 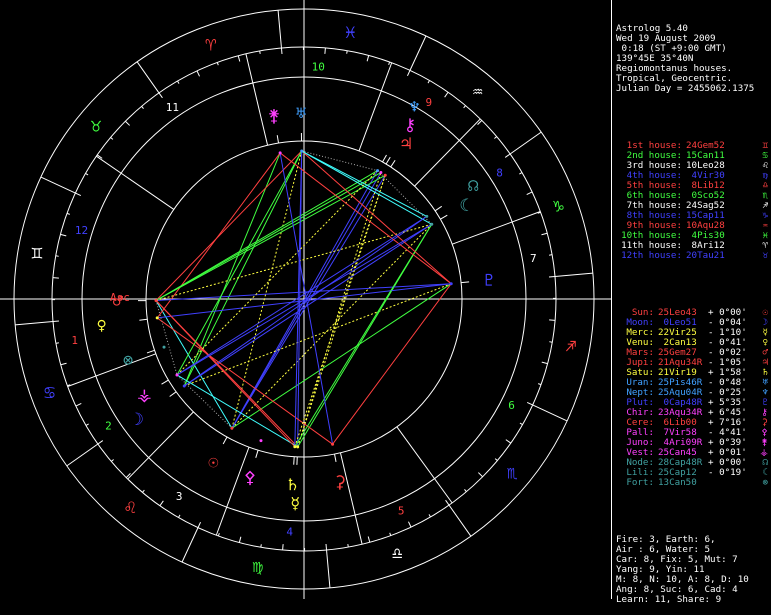 I want to click on sign-icon: ♉, so click(x=765, y=256).